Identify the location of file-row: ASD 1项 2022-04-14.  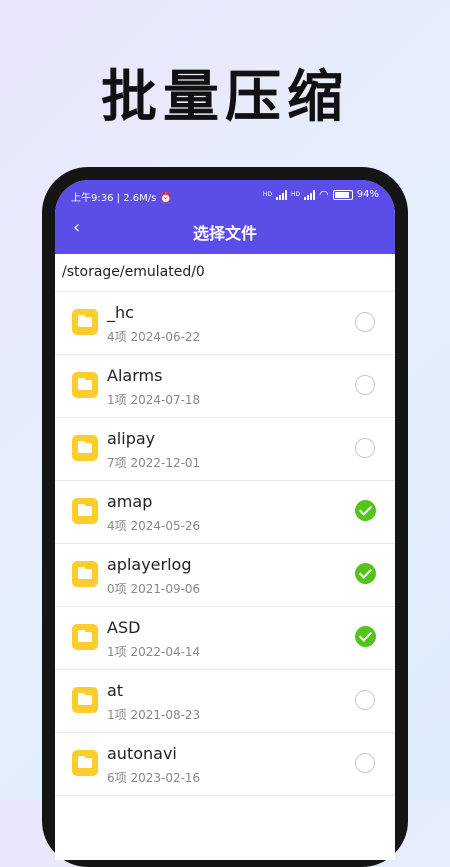
(225, 638).